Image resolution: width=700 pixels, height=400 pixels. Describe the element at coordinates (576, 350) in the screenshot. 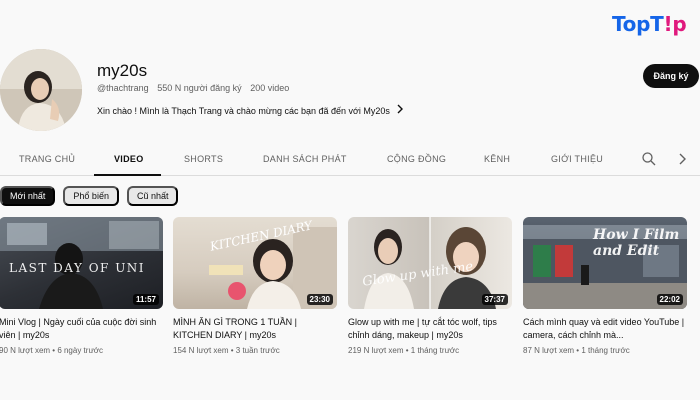

I see `video-meta: 87 N lượt xem • 1 tháng trước` at that location.